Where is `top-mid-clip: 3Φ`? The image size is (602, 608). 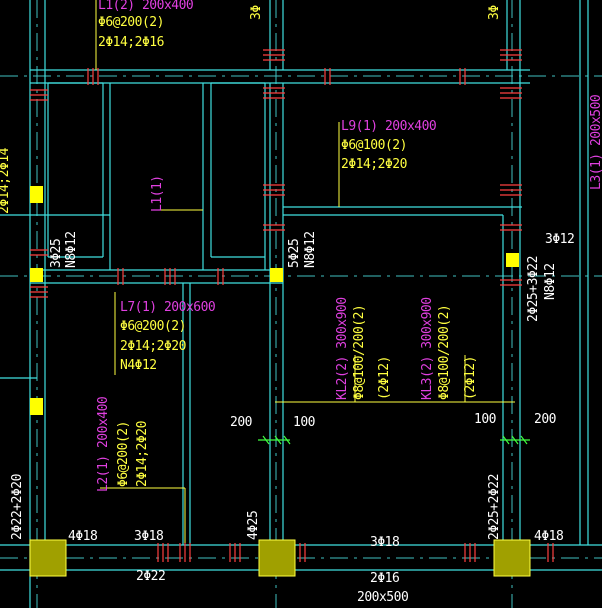
top-mid-clip: 3Φ is located at coordinates (256, 12).